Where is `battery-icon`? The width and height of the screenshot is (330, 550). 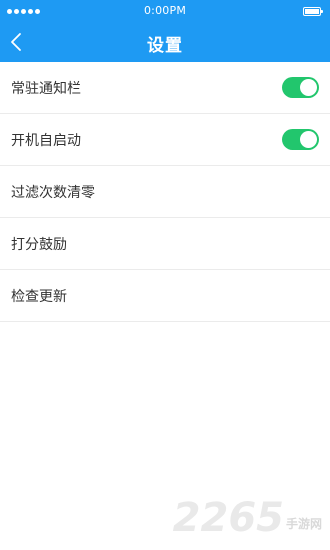
battery-icon is located at coordinates (313, 11).